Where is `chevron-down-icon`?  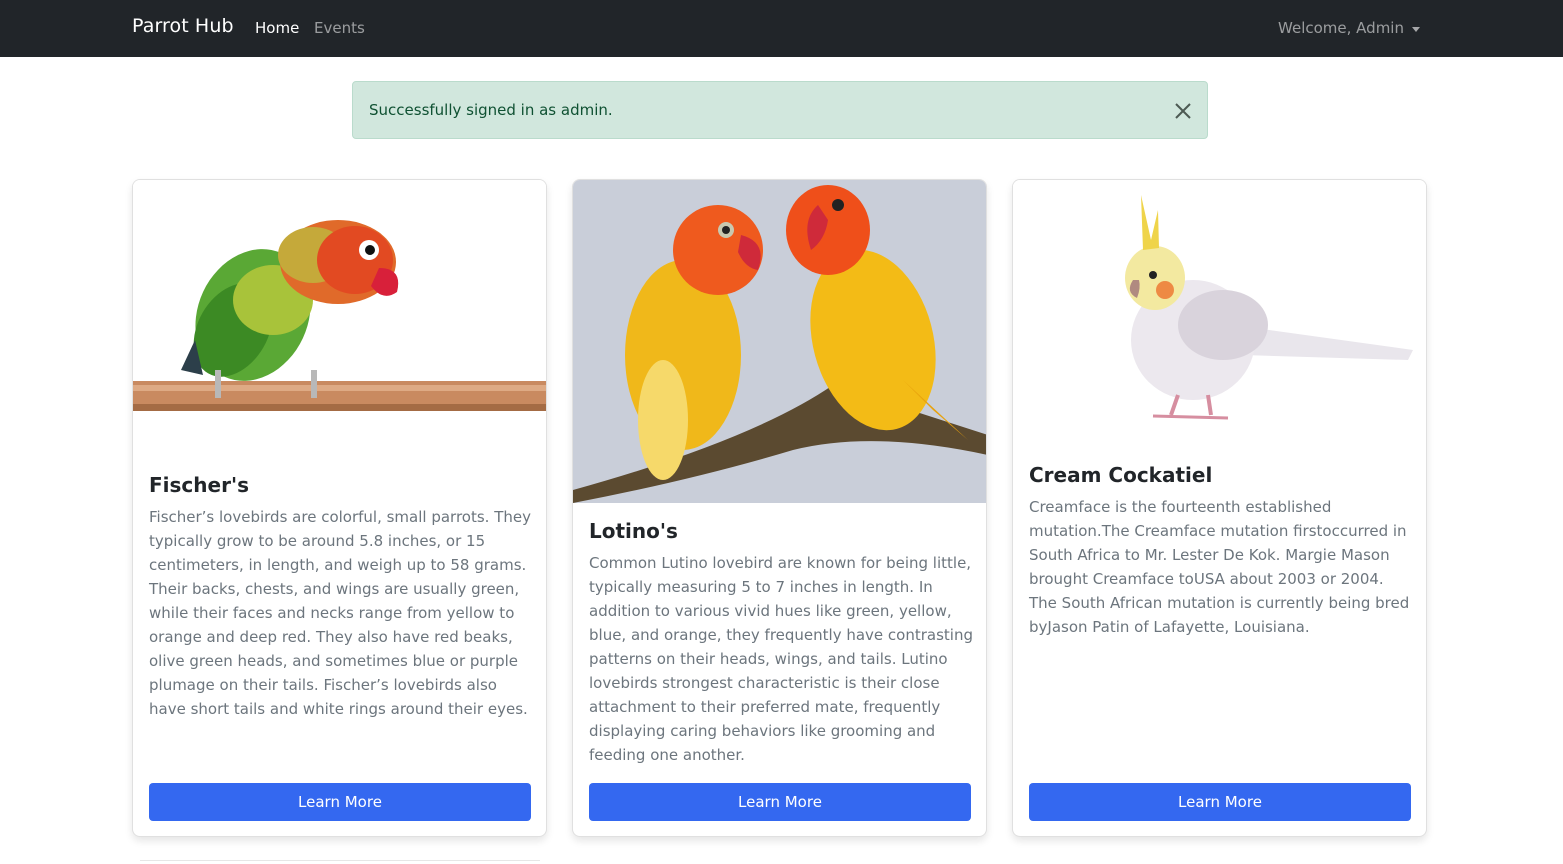 chevron-down-icon is located at coordinates (1416, 29).